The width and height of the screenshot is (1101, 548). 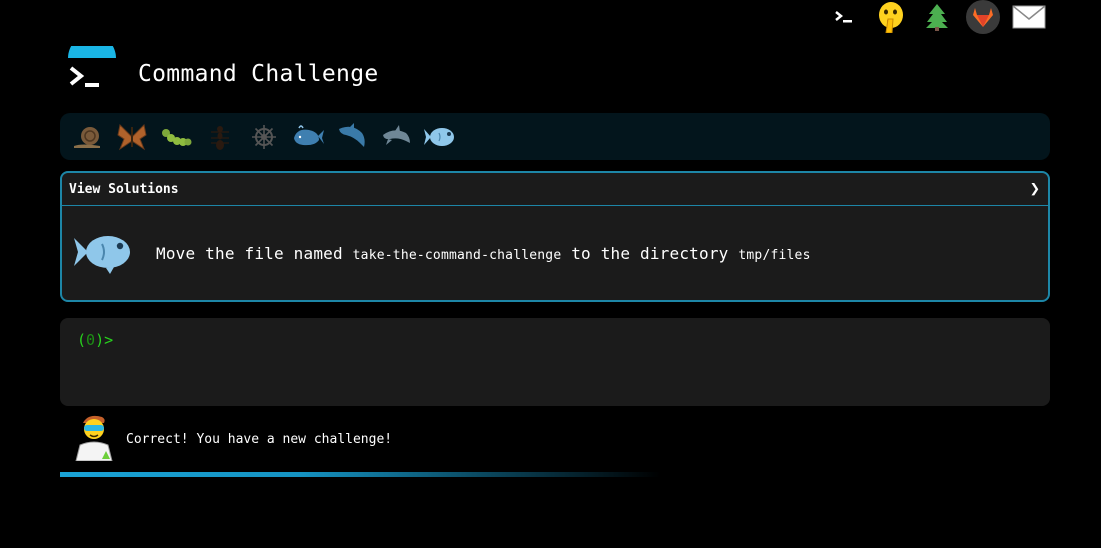 I want to click on level-butterfly-icon, so click(x=132, y=137).